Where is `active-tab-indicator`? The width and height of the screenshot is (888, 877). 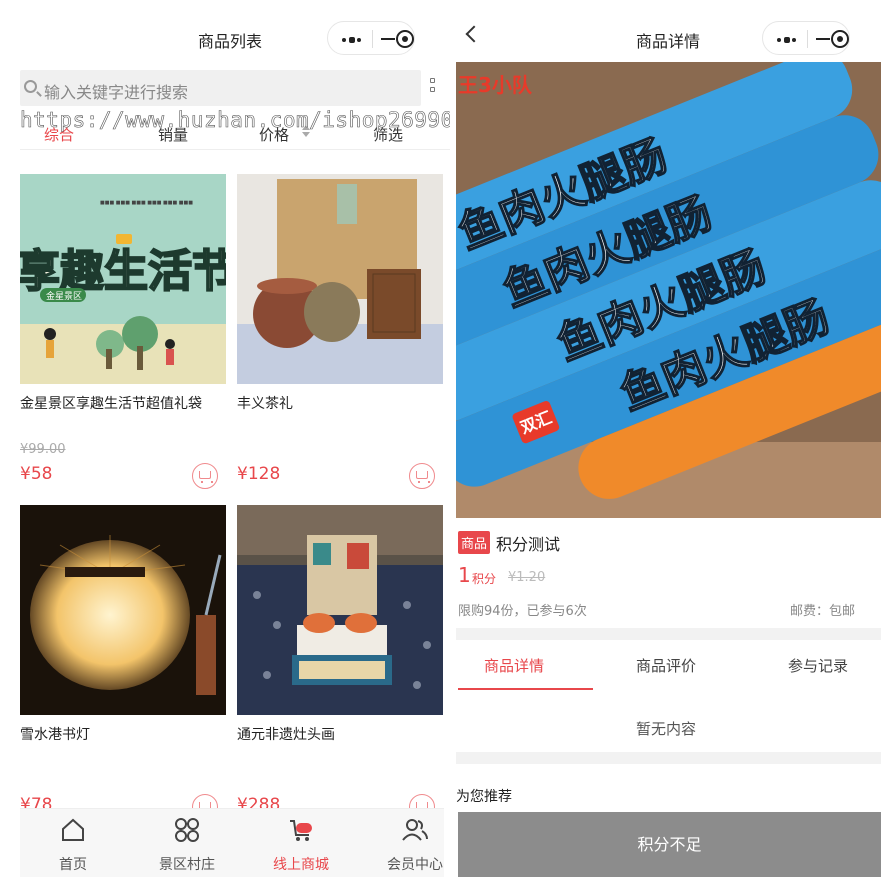
active-tab-indicator is located at coordinates (525, 689).